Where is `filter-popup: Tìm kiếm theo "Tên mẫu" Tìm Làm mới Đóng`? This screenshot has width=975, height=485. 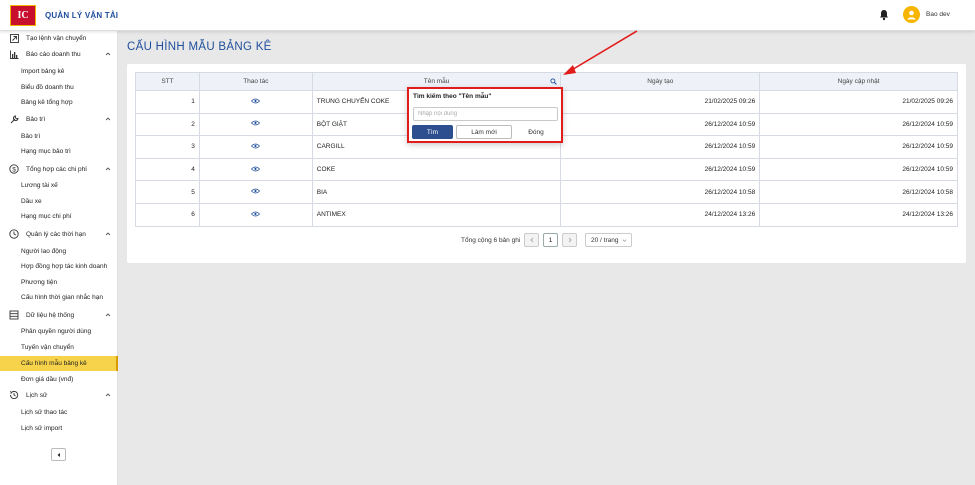 filter-popup: Tìm kiếm theo "Tên mẫu" Tìm Làm mới Đóng is located at coordinates (485, 115).